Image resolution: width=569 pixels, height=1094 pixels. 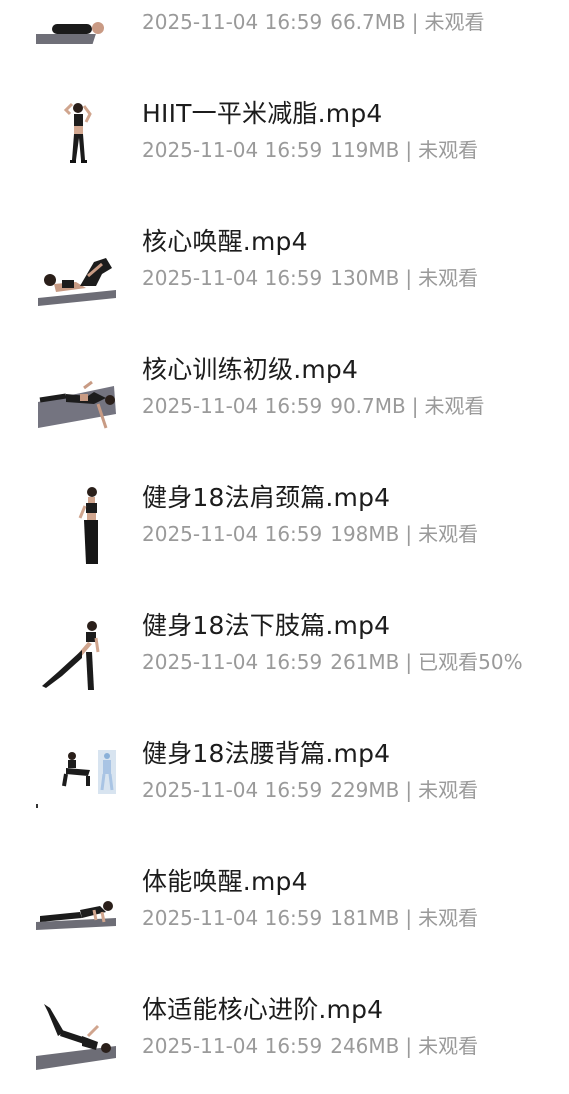 What do you see at coordinates (365, 534) in the screenshot?
I see `video-size: 198MB` at bounding box center [365, 534].